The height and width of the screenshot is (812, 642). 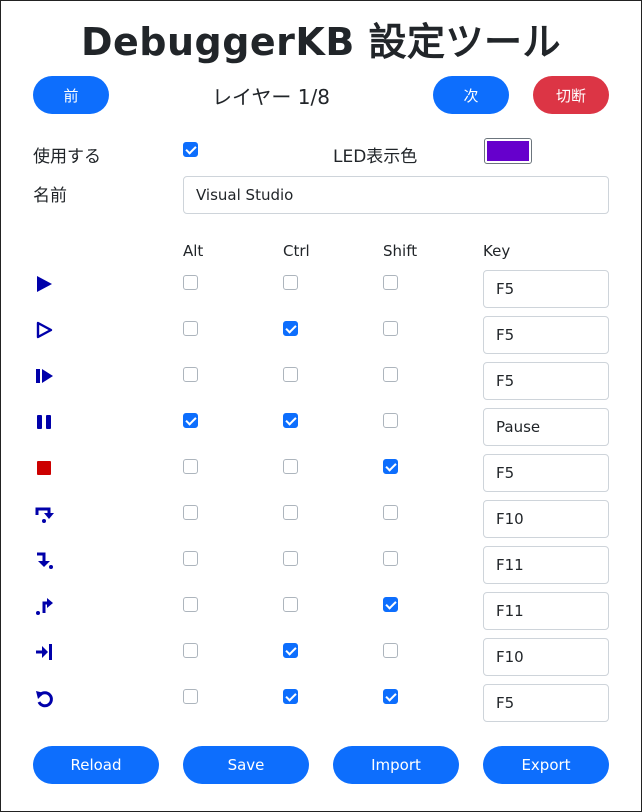 I want to click on play-outline-icon, so click(x=44, y=330).